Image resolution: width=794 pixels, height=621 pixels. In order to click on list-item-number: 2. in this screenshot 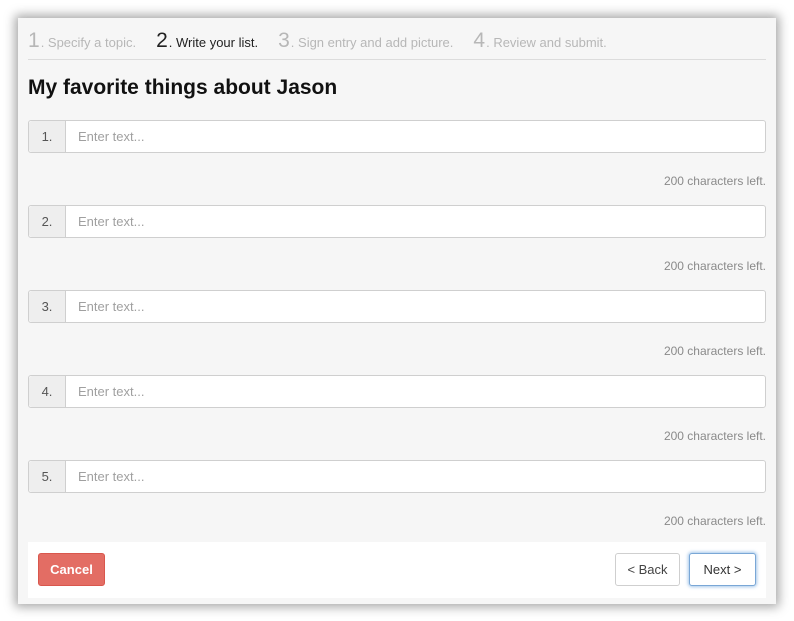, I will do `click(47, 221)`.